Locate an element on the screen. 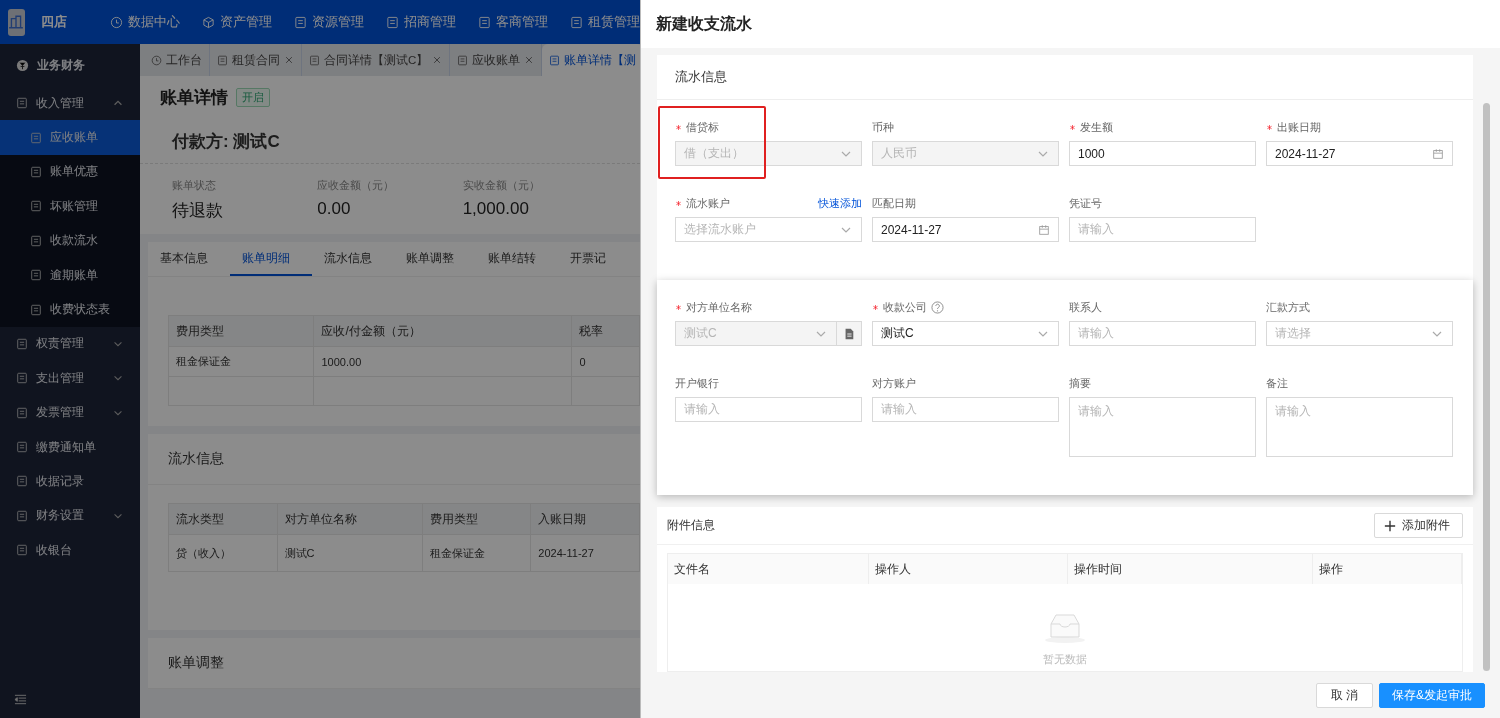  nav-item: 资产管理 is located at coordinates (237, 22).